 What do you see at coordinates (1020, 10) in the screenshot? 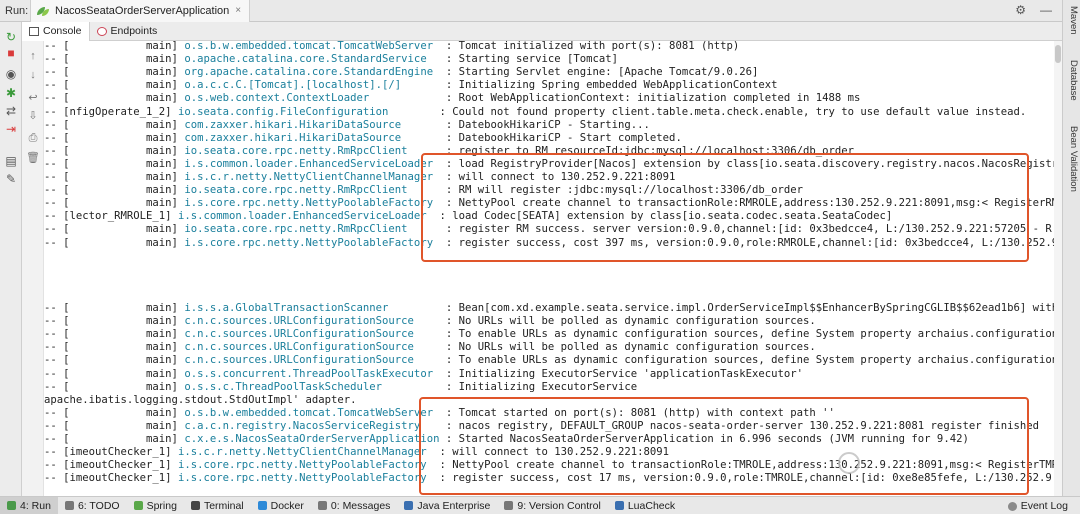
I see `gear-icon: ⚙` at bounding box center [1020, 10].